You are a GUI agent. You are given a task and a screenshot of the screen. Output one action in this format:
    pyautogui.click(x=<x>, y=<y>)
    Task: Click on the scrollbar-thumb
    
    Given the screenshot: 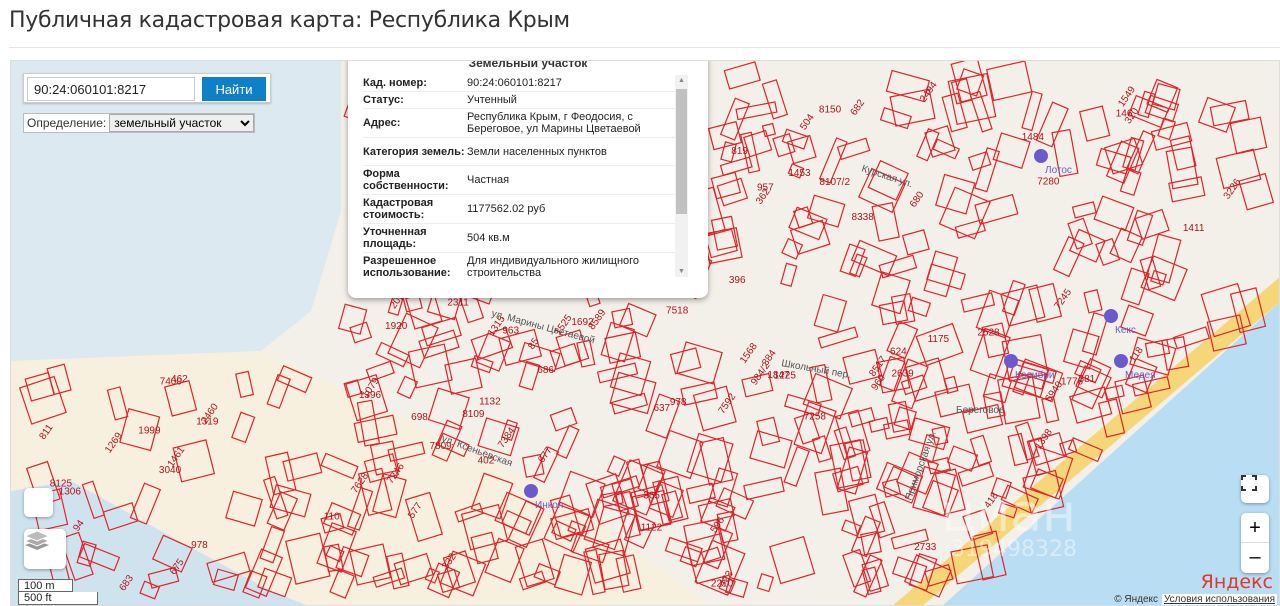 What is the action you would take?
    pyautogui.click(x=681, y=151)
    